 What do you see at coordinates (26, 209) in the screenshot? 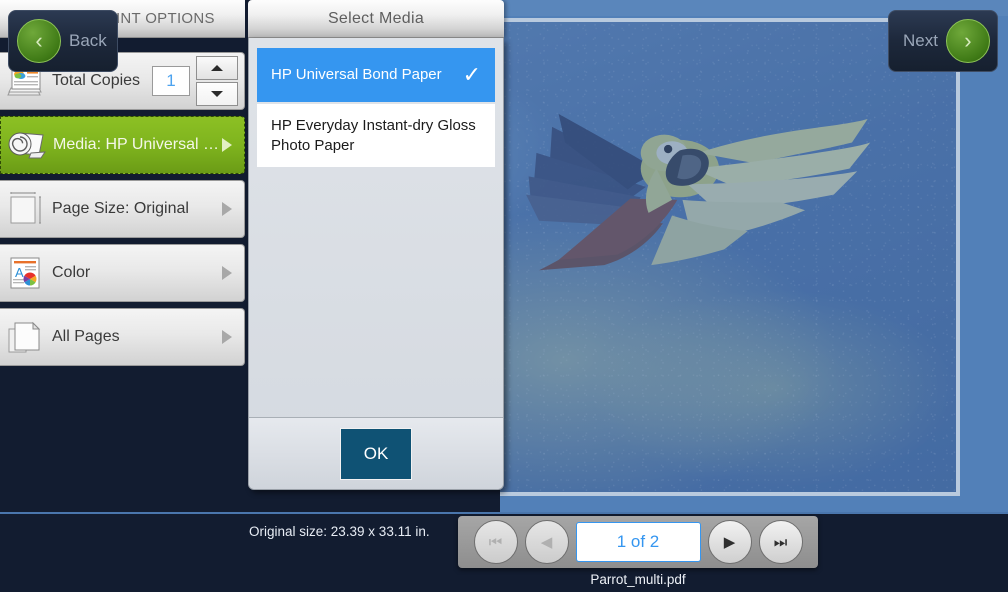
I see `page-size-icon` at bounding box center [26, 209].